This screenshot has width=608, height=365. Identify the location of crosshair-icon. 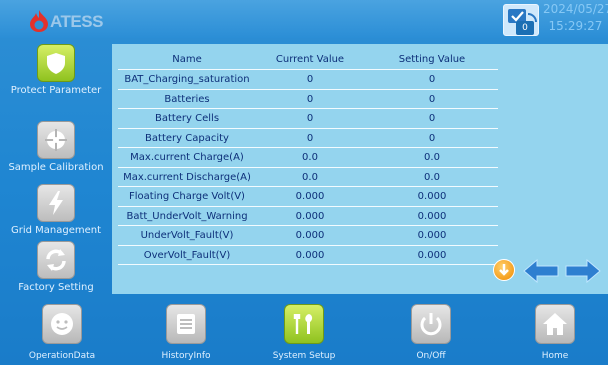
(56, 140).